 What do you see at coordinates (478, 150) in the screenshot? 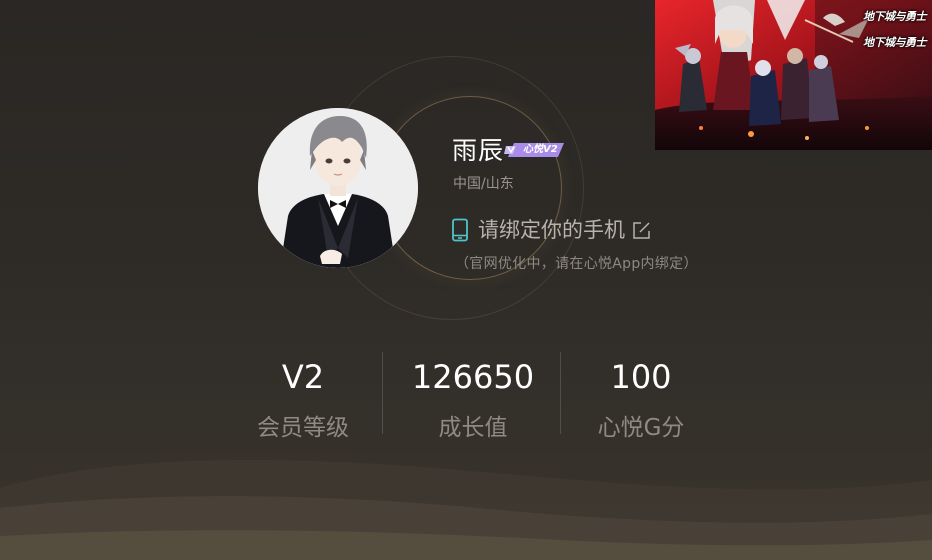
I see `username: 雨辰` at bounding box center [478, 150].